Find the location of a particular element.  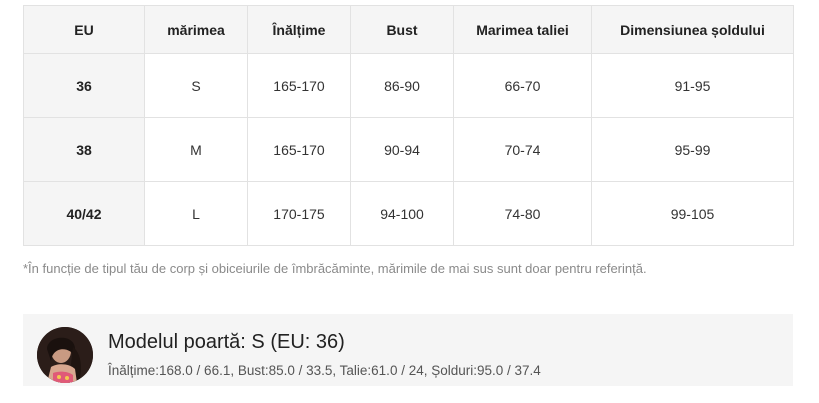

model-avatar is located at coordinates (65, 355).